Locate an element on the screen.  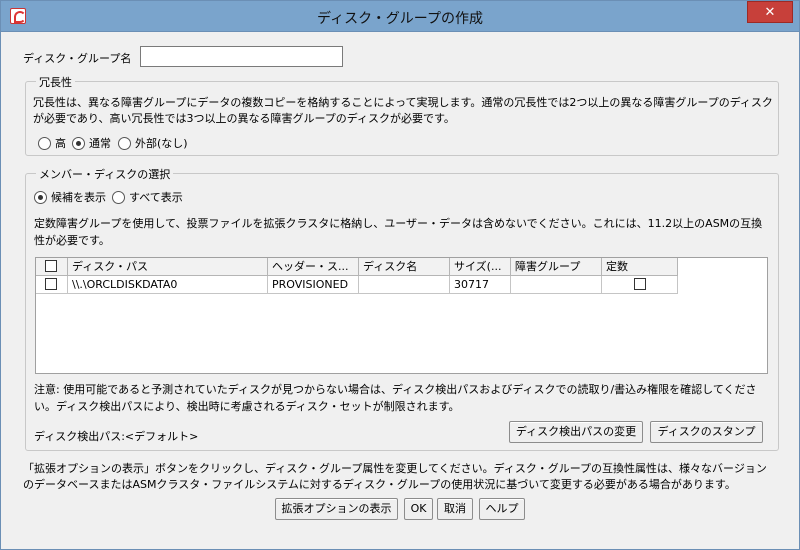
discovery-note-line2: い。ディスク検出パスにより、検出時に考慮されるディスク・セットが制限されます。 is located at coordinates (247, 406).